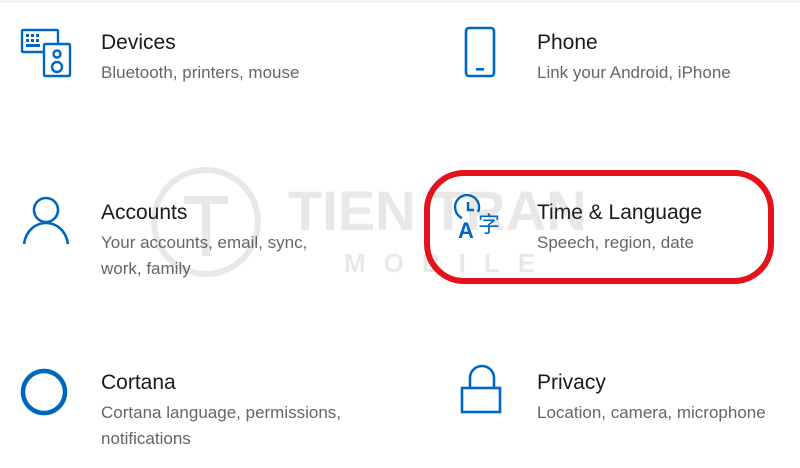 The image size is (800, 468). What do you see at coordinates (619, 212) in the screenshot?
I see `tile-title: Time & Language` at bounding box center [619, 212].